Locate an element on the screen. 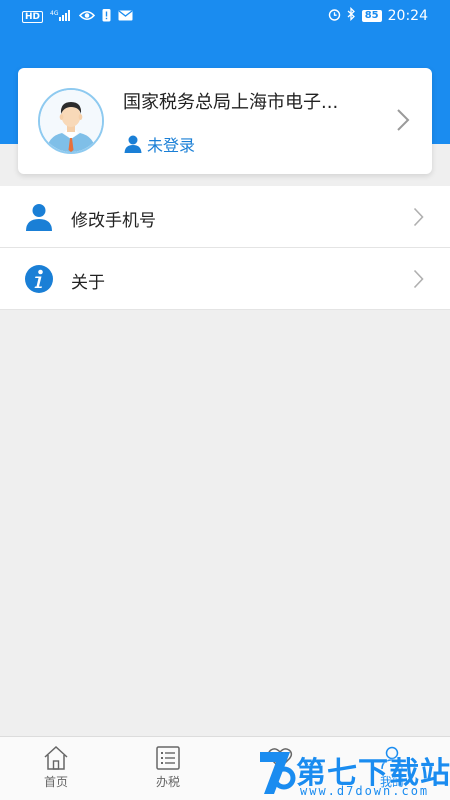 This screenshot has height=800, width=450. battery-level: 85 is located at coordinates (371, 16).